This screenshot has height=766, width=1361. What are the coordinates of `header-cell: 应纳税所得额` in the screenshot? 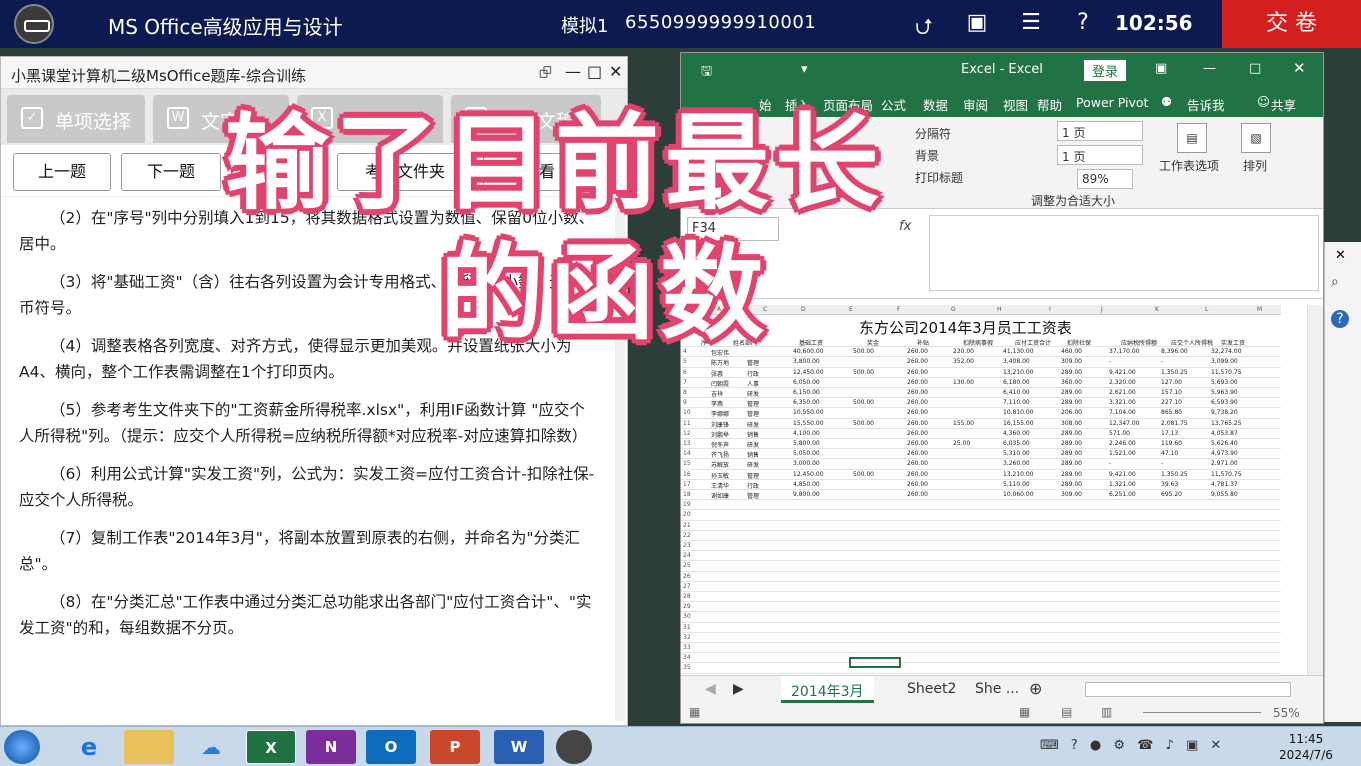 It's located at (1139, 342).